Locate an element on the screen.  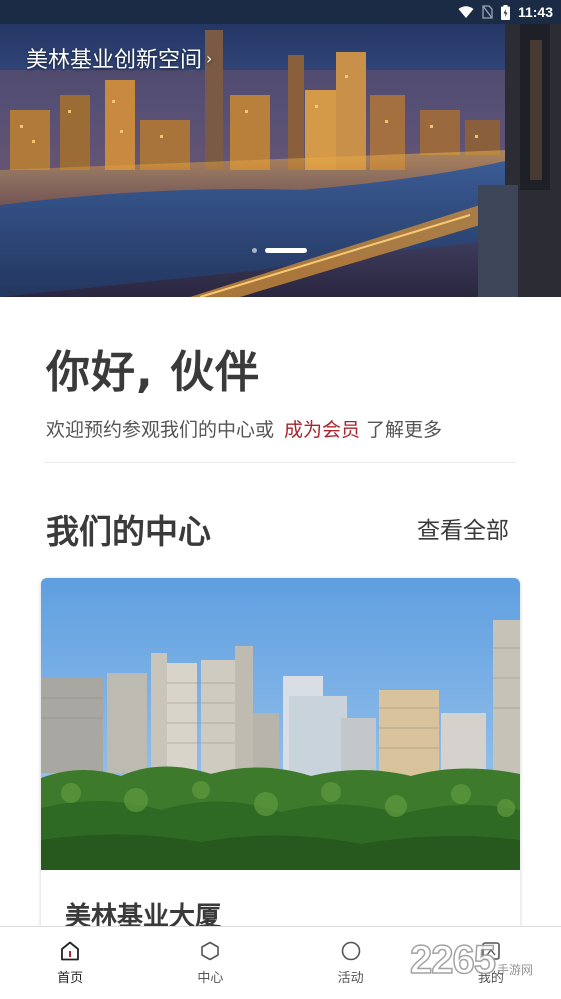
battery-charging-icon is located at coordinates (505, 12).